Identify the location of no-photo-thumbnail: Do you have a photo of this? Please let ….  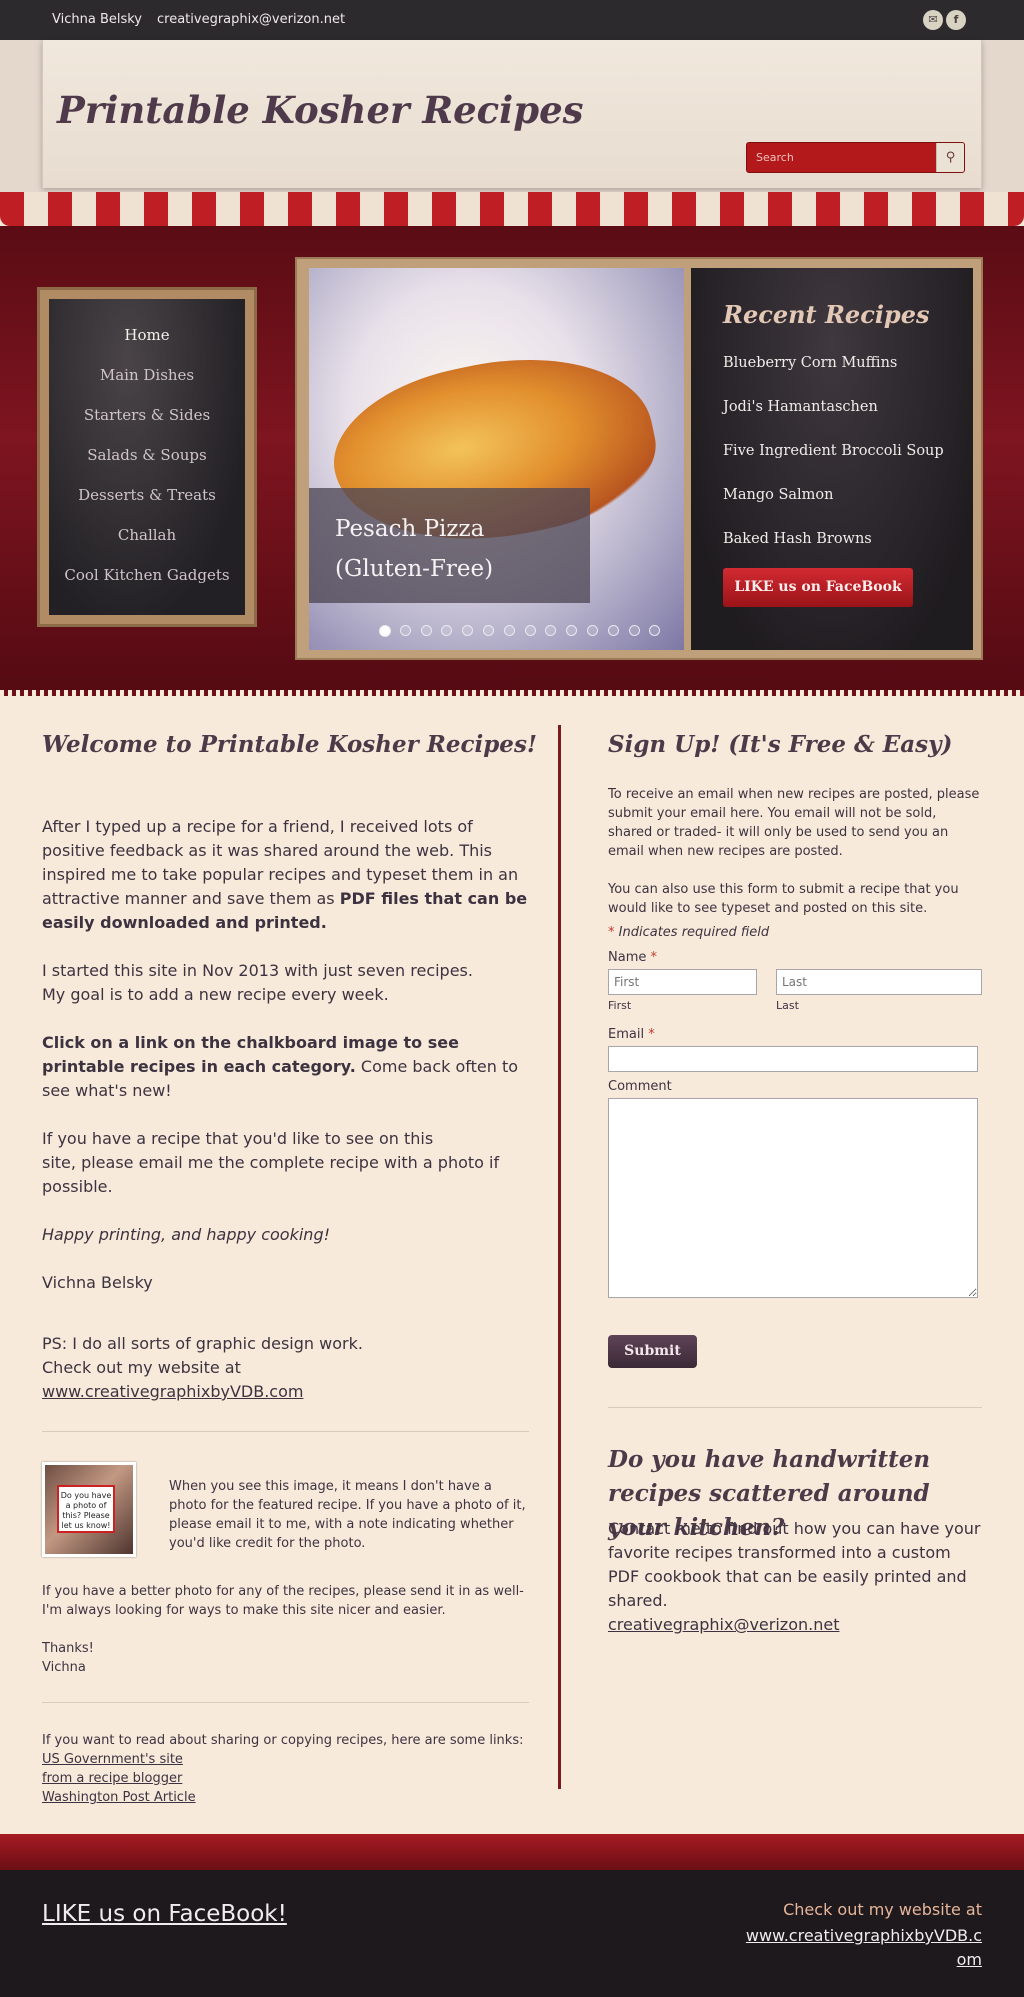
(89, 1509).